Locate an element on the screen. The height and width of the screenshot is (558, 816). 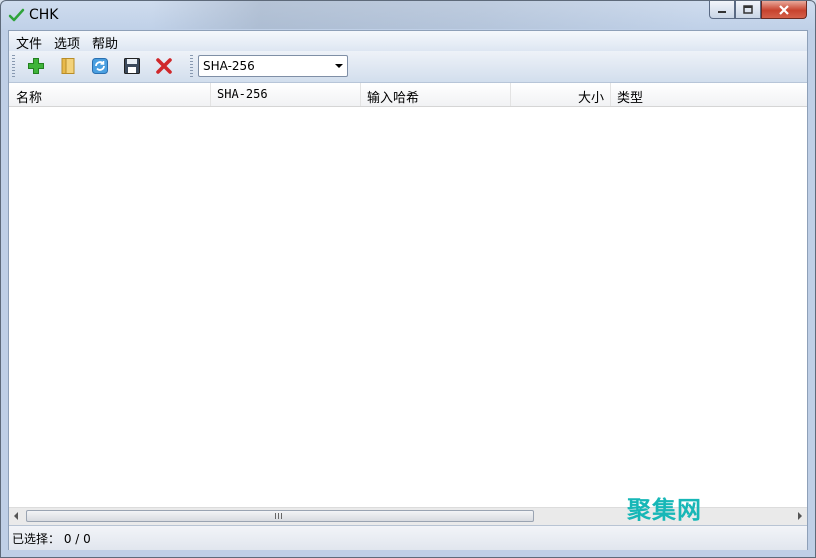
open-folder-icon is located at coordinates (68, 66).